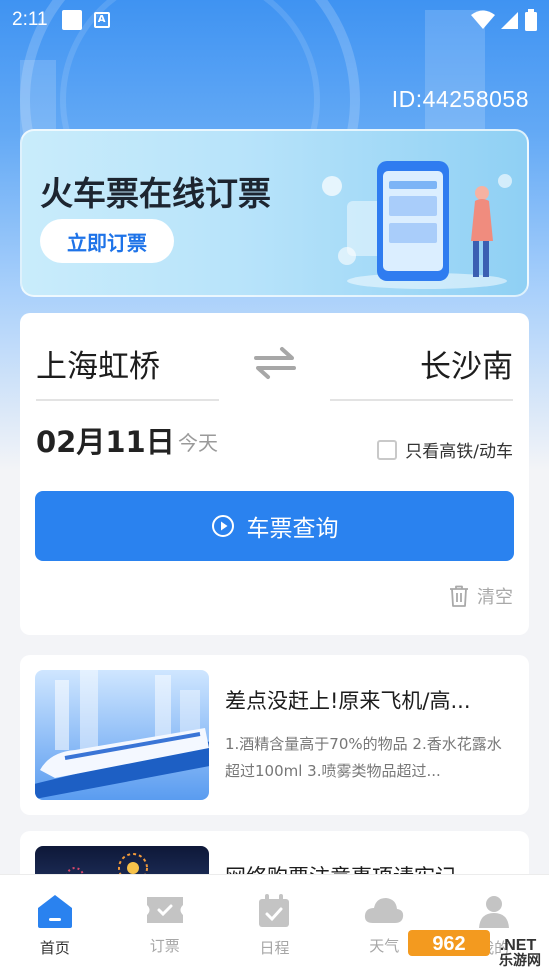 The image size is (549, 976). What do you see at coordinates (531, 20) in the screenshot?
I see `battery-icon` at bounding box center [531, 20].